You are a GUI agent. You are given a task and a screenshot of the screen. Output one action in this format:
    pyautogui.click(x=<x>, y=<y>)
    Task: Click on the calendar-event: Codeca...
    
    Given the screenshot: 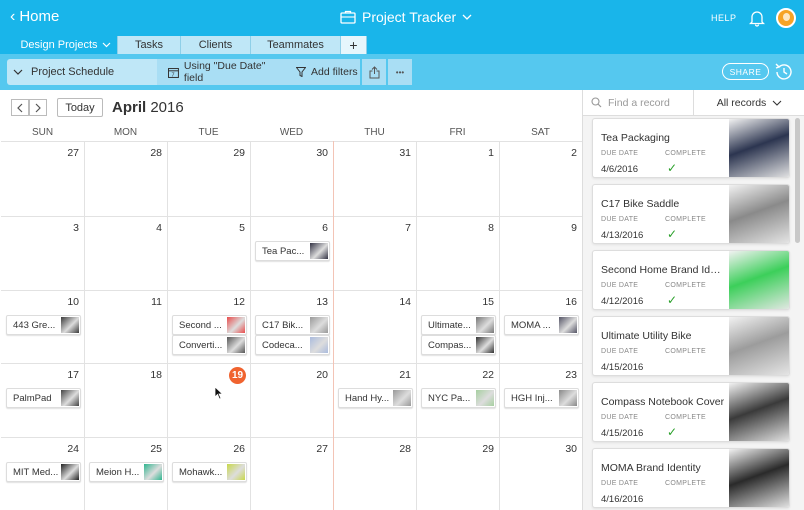 What is the action you would take?
    pyautogui.click(x=292, y=345)
    